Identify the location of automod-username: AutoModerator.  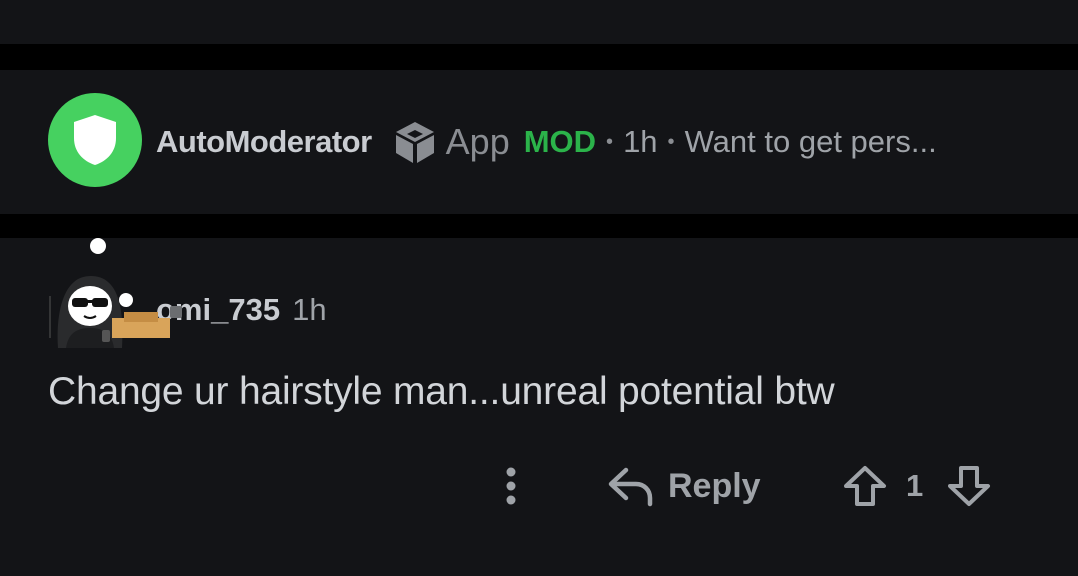
(264, 142).